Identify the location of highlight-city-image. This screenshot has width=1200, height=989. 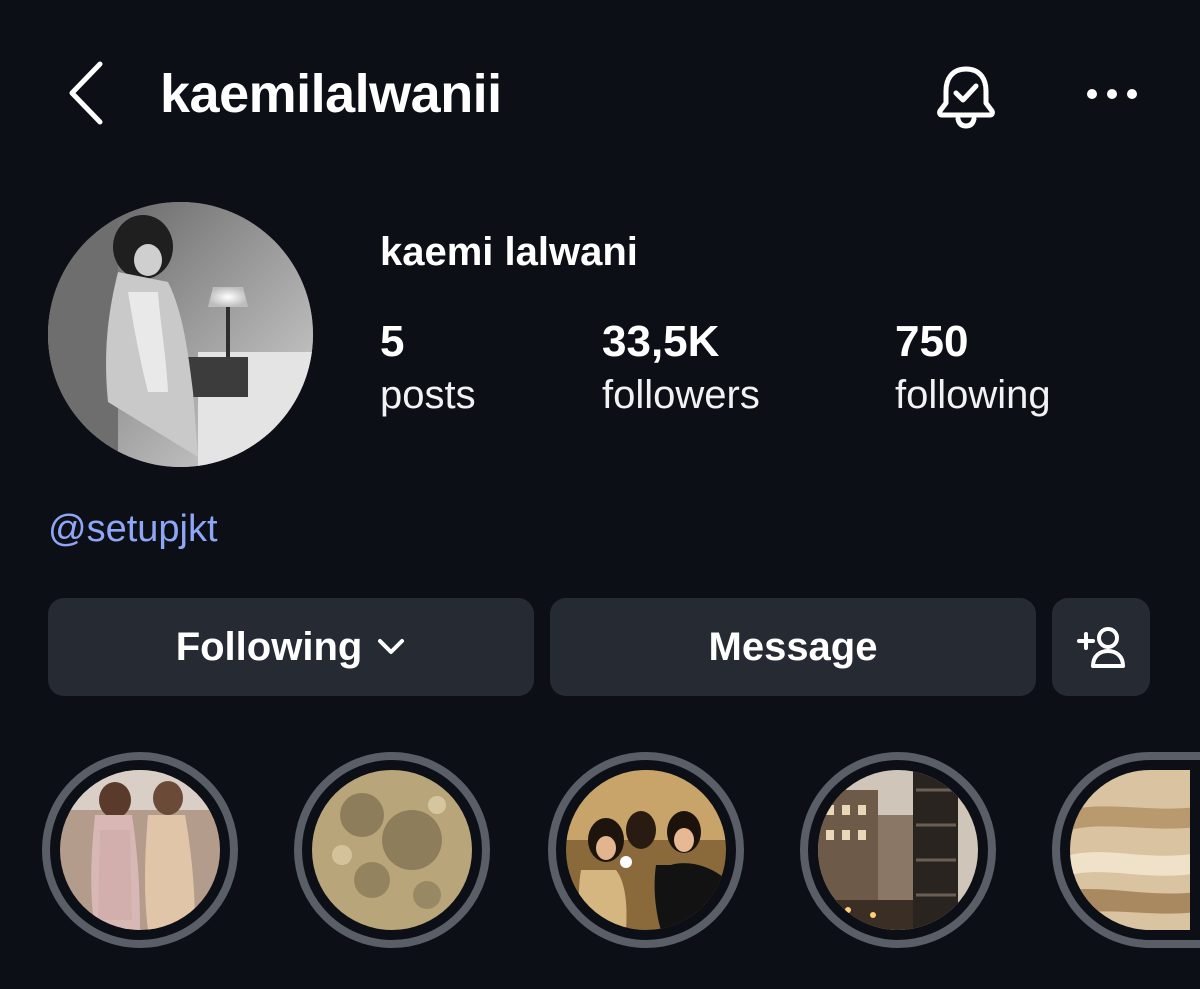
(898, 850).